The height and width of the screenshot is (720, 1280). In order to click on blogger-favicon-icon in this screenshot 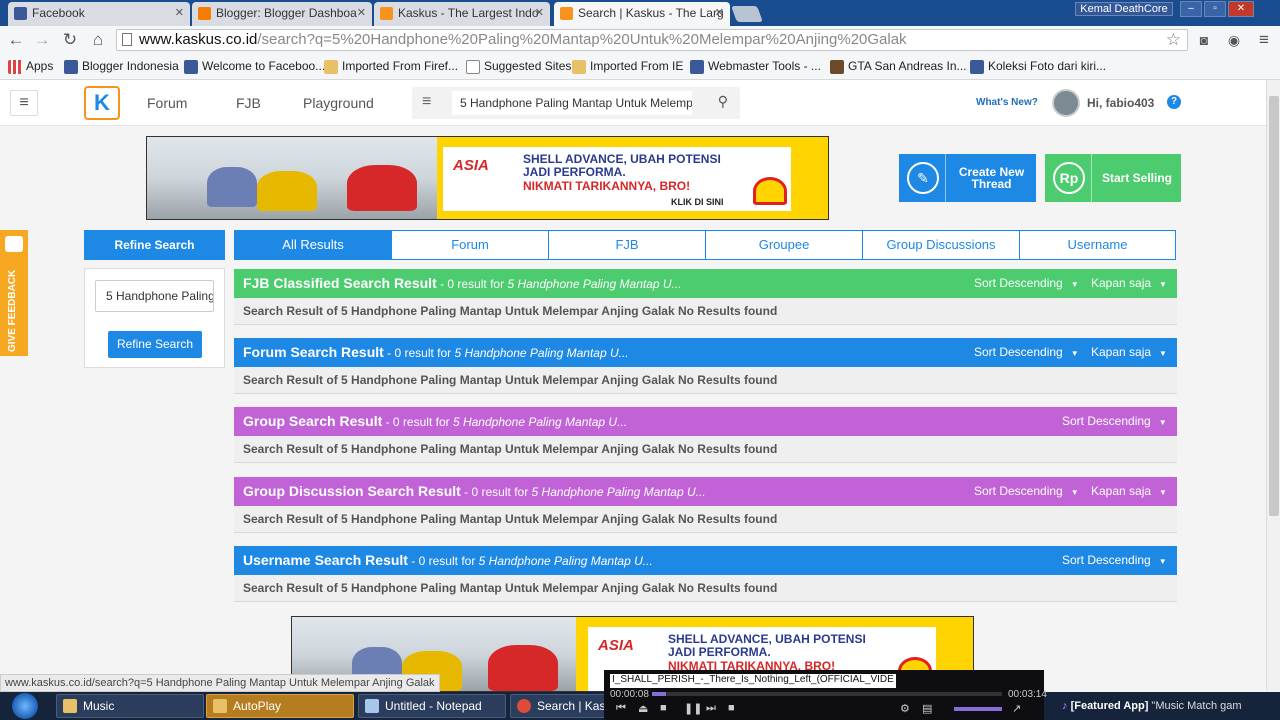, I will do `click(204, 13)`.